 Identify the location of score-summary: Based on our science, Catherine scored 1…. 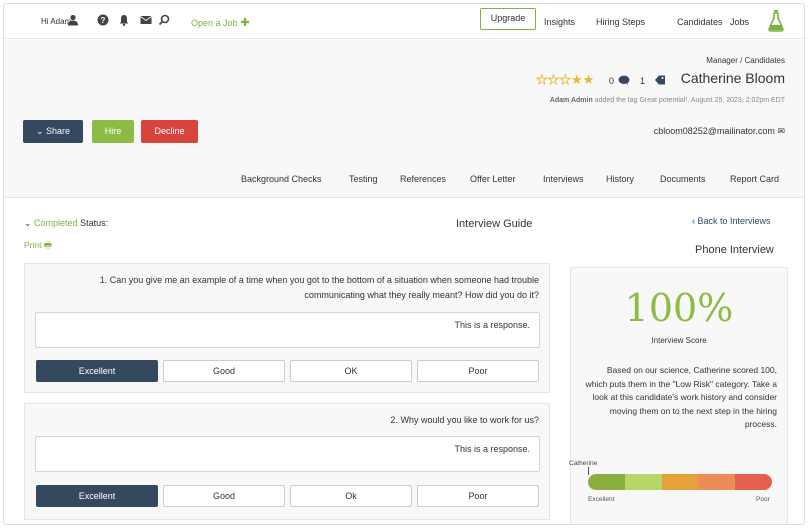
(681, 397).